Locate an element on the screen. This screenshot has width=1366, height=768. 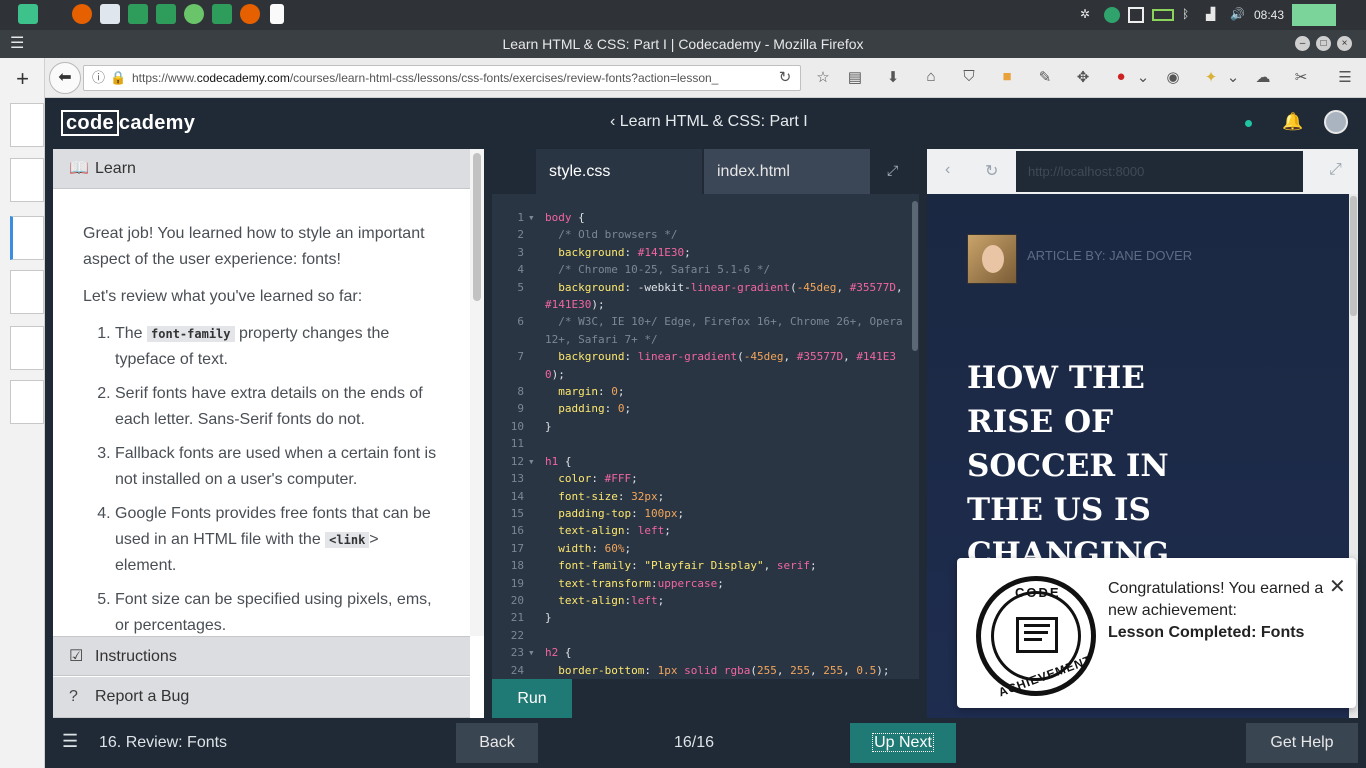
hamburger-menu-icon: ☰ is located at coordinates (1345, 77).